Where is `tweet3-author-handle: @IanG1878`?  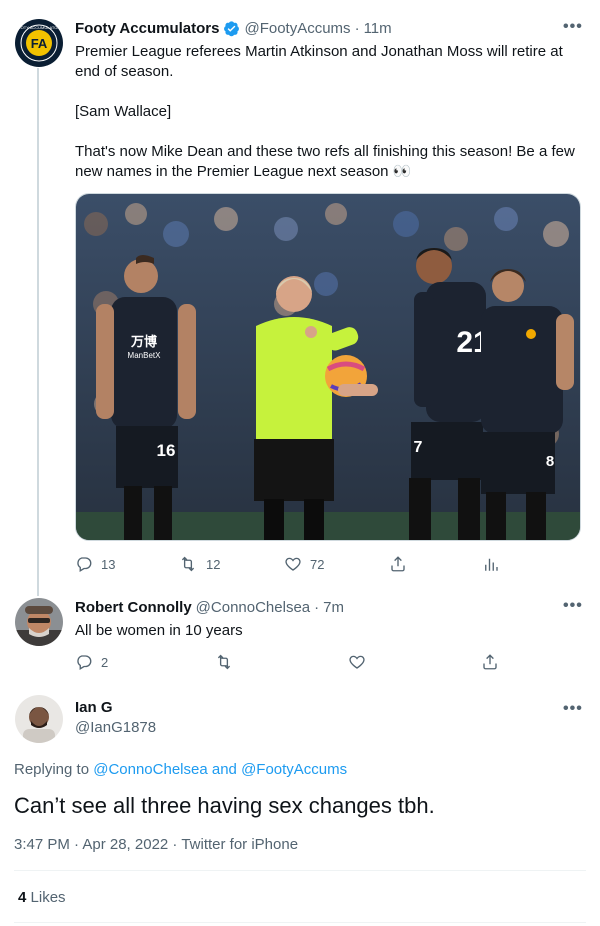
tweet3-author-handle: @IanG1878 is located at coordinates (115, 727).